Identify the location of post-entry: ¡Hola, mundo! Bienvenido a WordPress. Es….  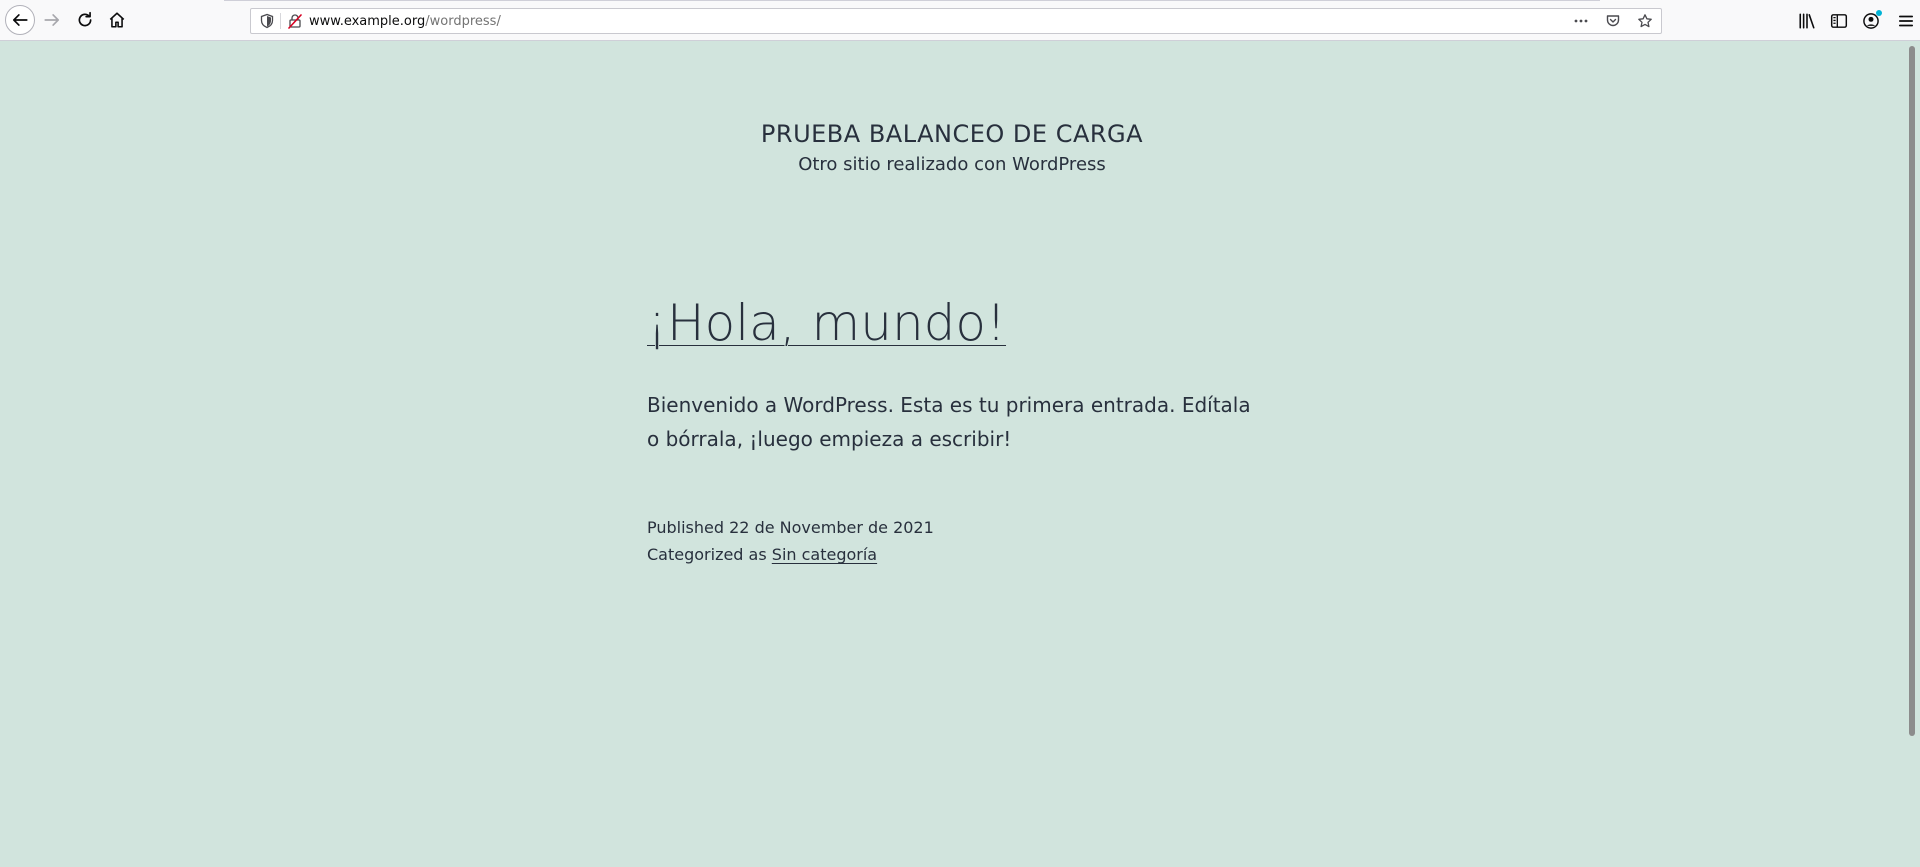
(952, 430).